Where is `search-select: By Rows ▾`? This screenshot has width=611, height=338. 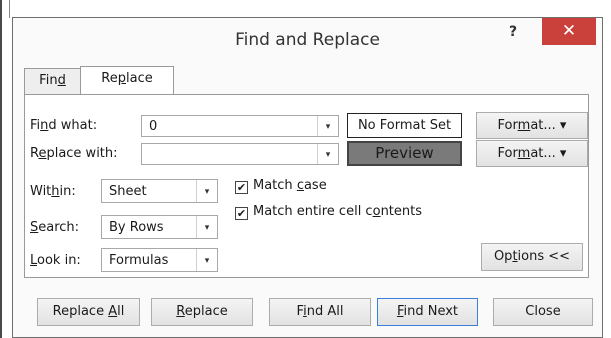
search-select: By Rows ▾ is located at coordinates (159, 227).